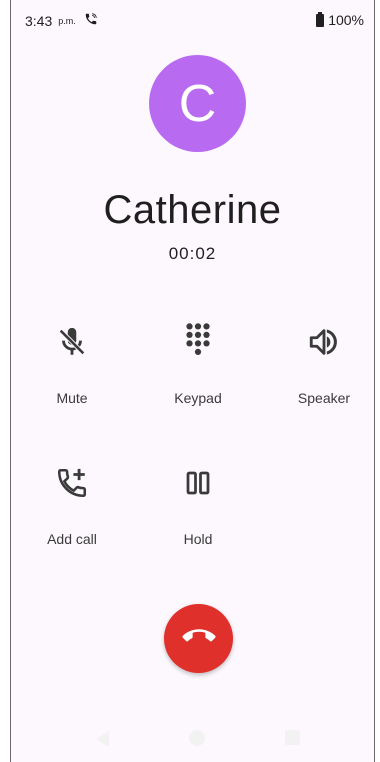 This screenshot has height=762, width=380. I want to click on pause-icon, so click(198, 483).